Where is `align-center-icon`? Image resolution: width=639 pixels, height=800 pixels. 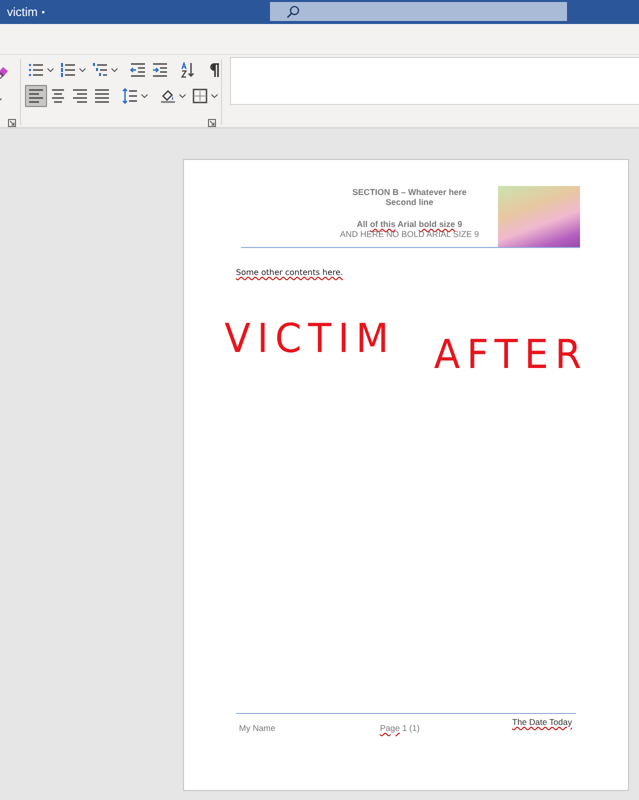 align-center-icon is located at coordinates (58, 96).